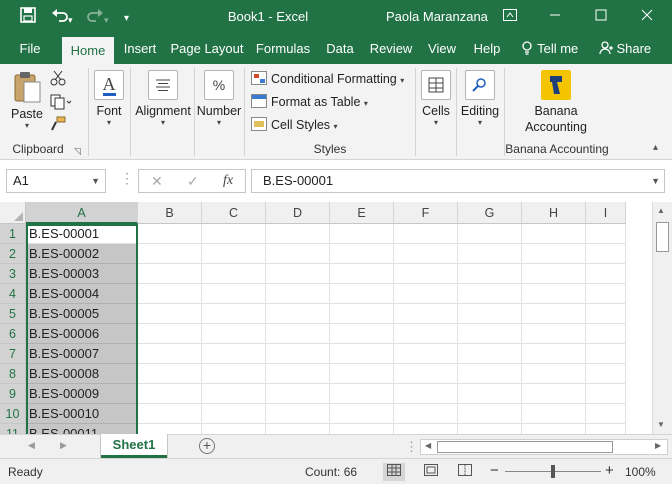 This screenshot has width=672, height=484. Describe the element at coordinates (298, 334) in the screenshot. I see `cell-d6` at that location.